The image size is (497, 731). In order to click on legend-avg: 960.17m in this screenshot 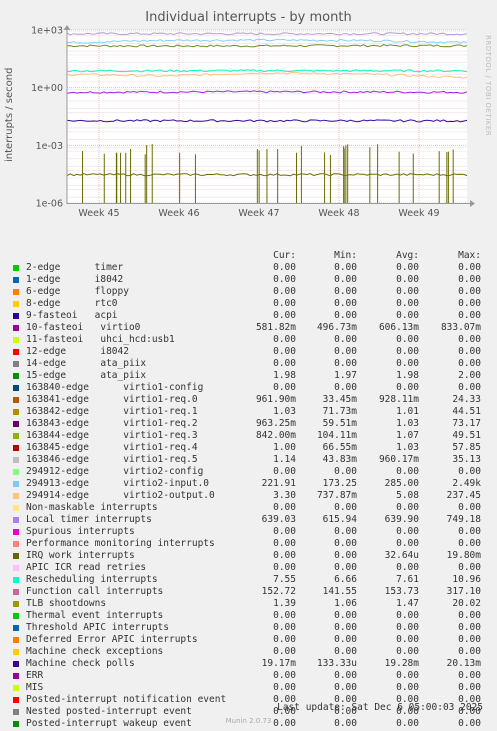, I will do `click(398, 459)`.